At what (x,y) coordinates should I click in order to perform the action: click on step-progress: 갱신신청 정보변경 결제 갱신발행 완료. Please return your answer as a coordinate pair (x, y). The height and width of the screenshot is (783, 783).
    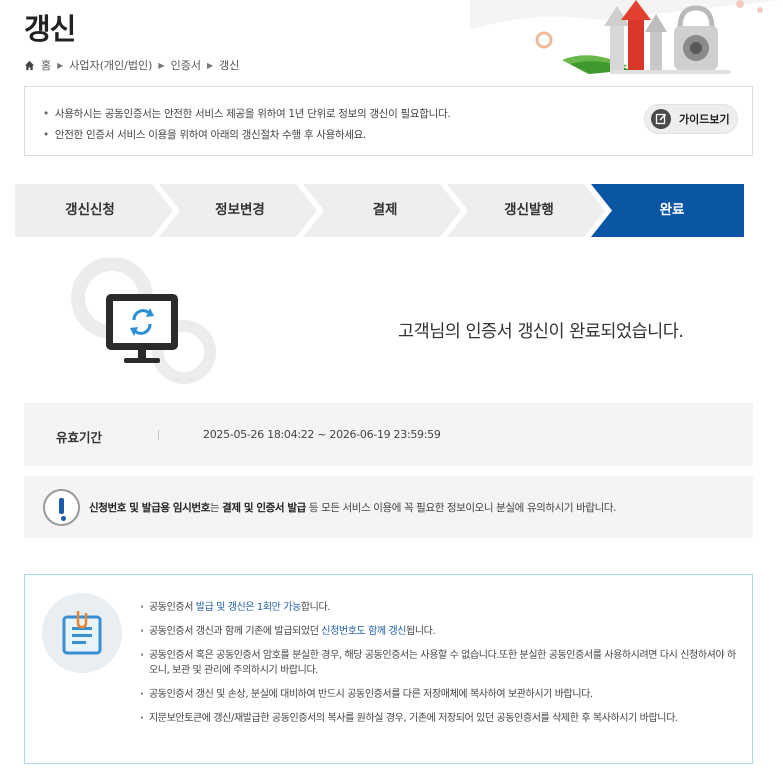
    Looking at the image, I should click on (379, 210).